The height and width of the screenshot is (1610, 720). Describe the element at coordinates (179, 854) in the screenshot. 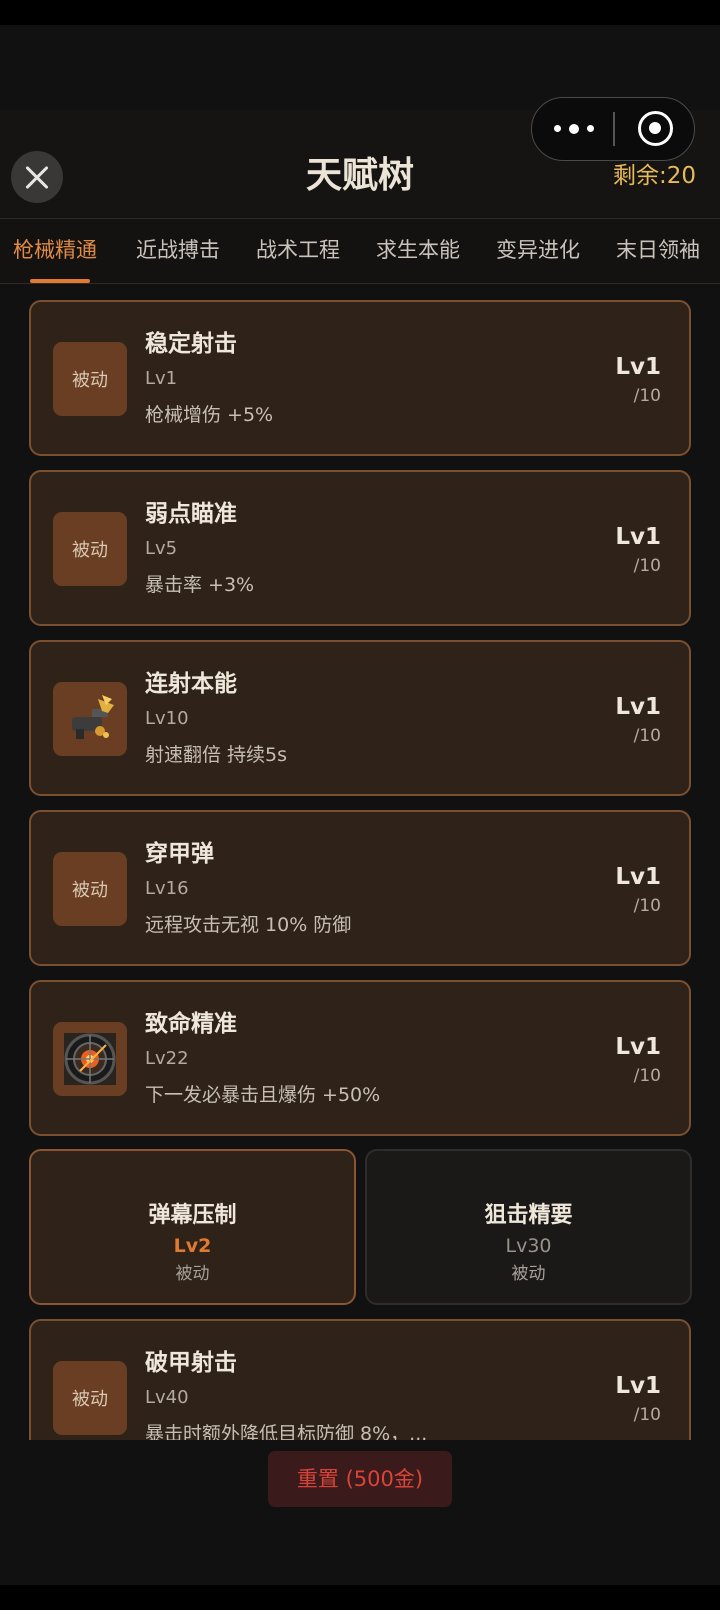

I see `talent-name: 穿甲弹` at that location.